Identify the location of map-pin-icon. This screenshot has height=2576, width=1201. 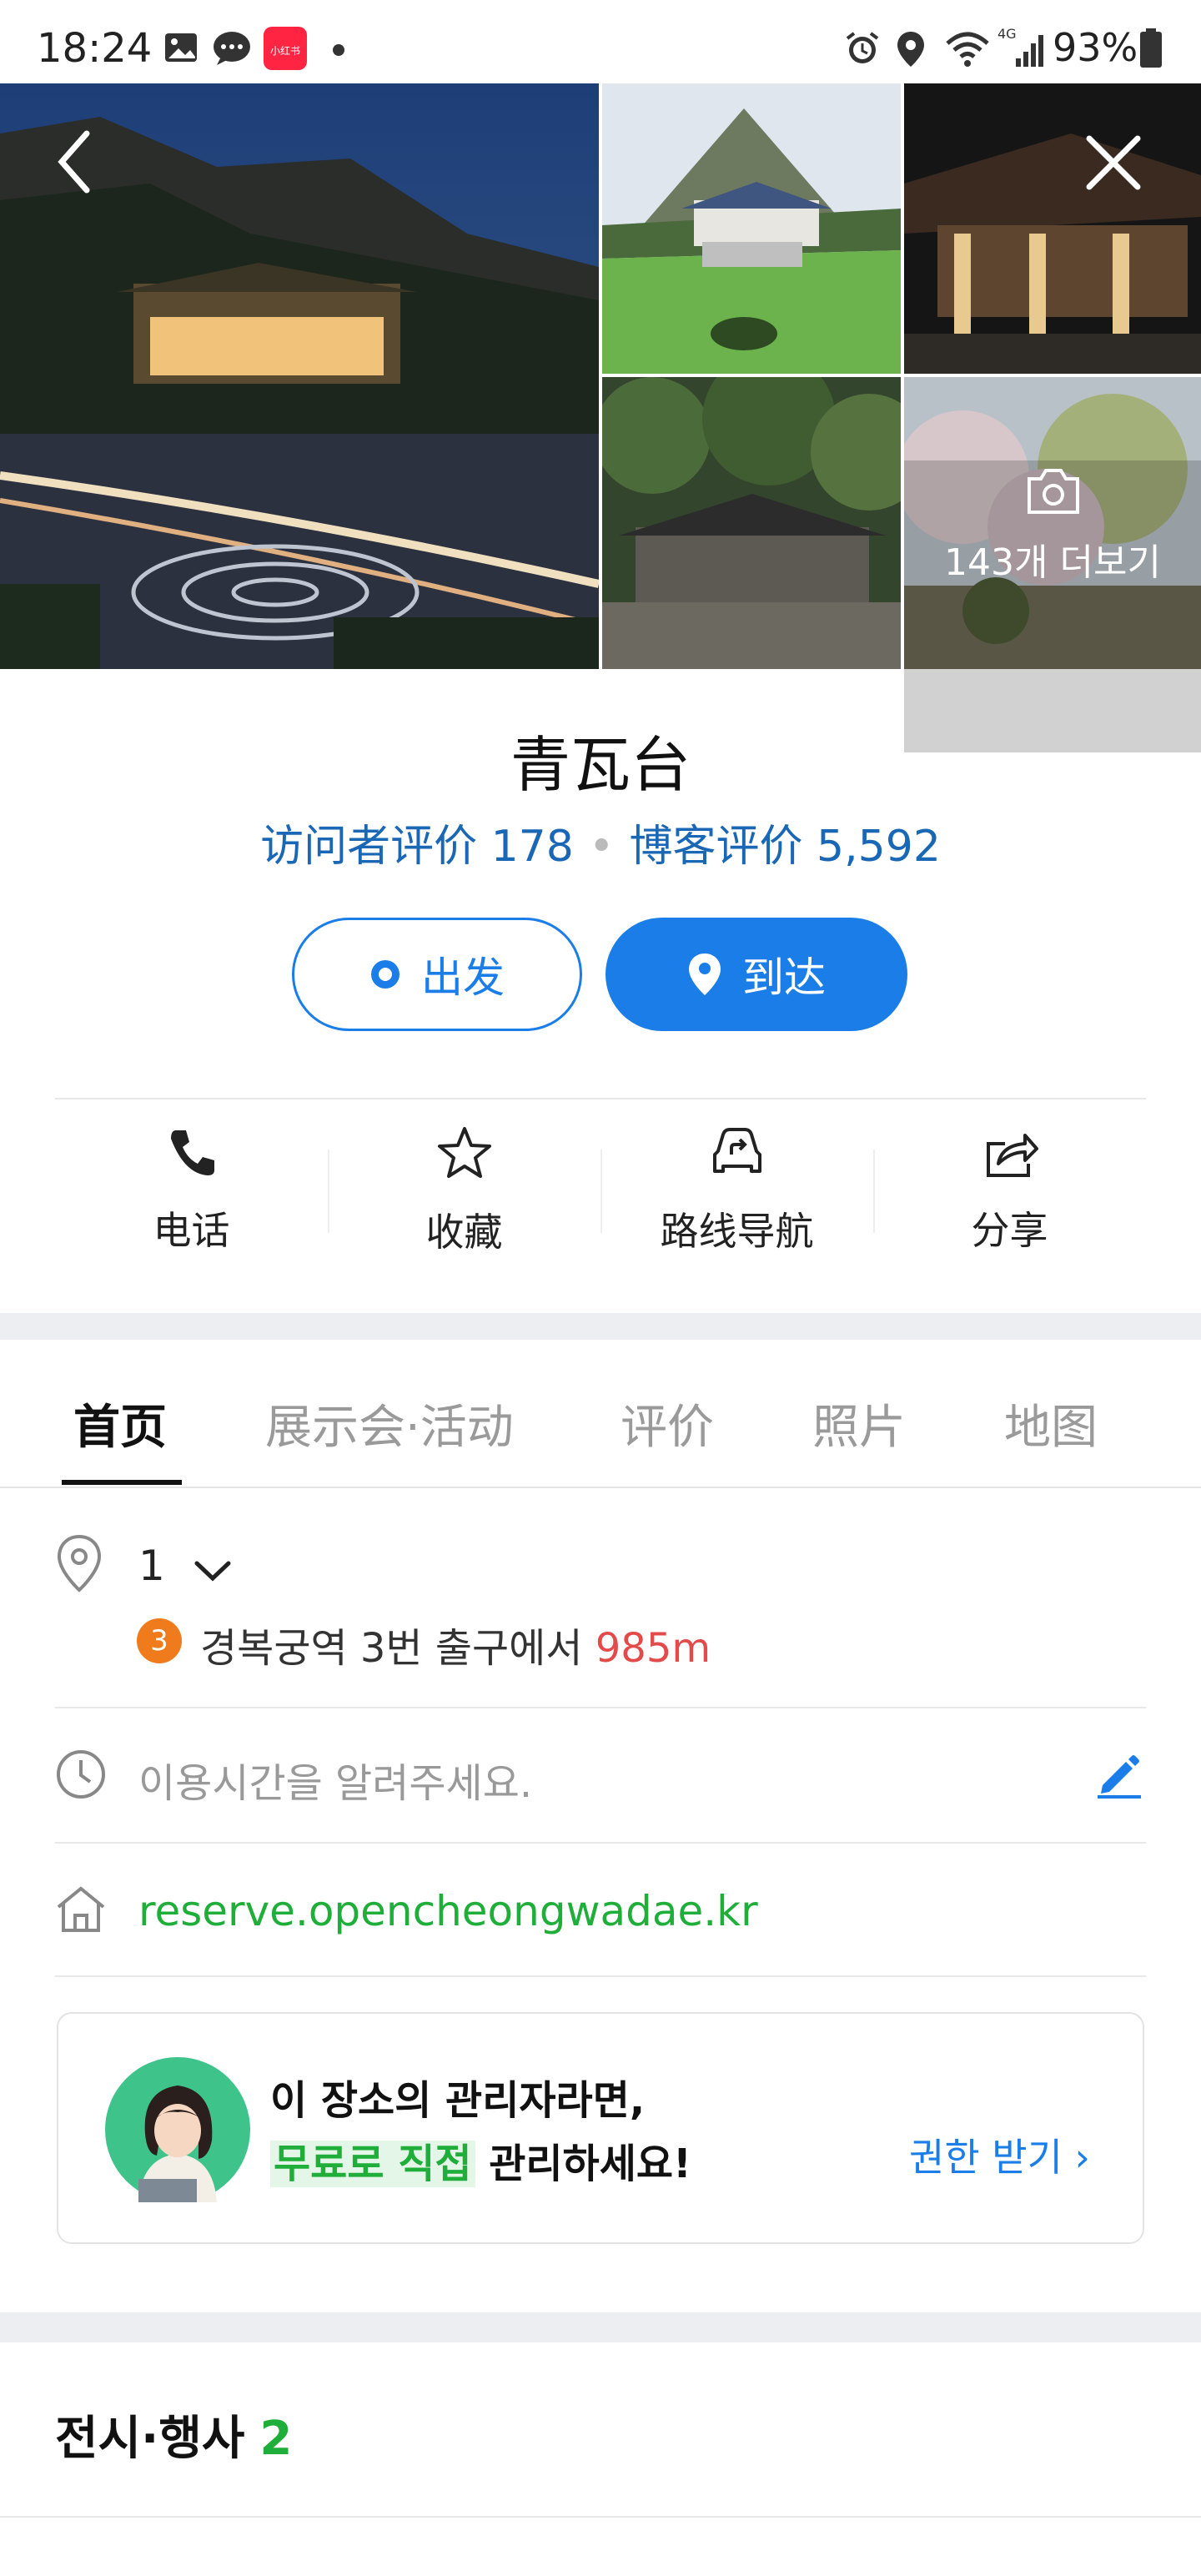
(705, 974).